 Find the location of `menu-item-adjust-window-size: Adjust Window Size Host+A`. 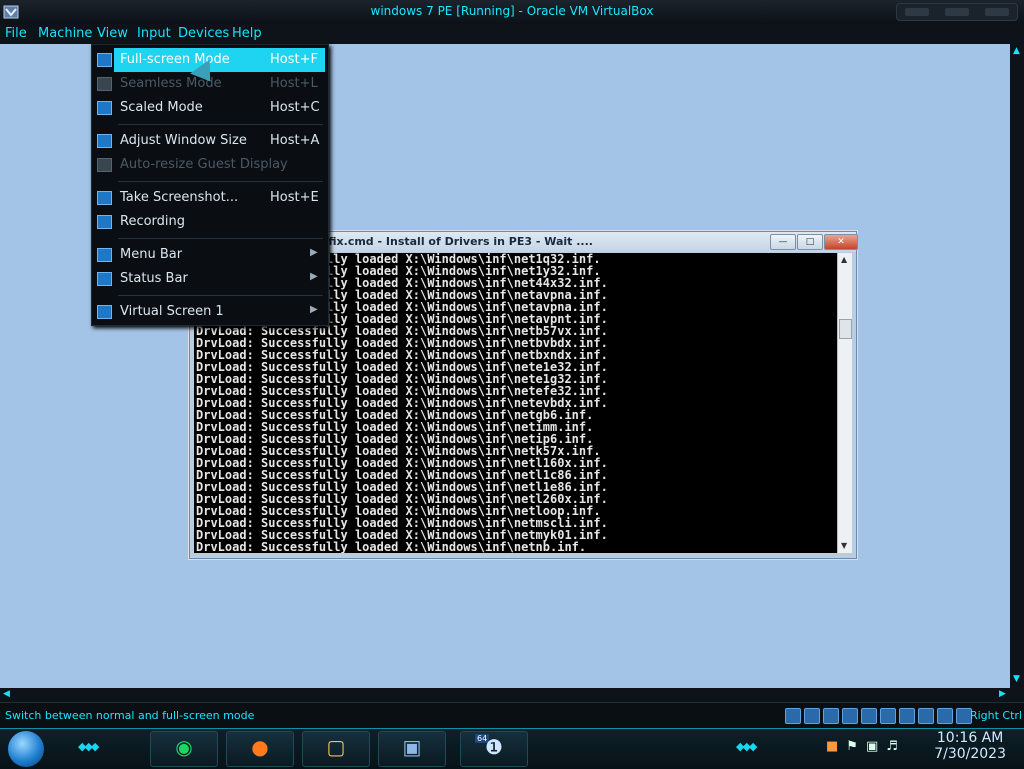

menu-item-adjust-window-size: Adjust Window Size Host+A is located at coordinates (210, 141).